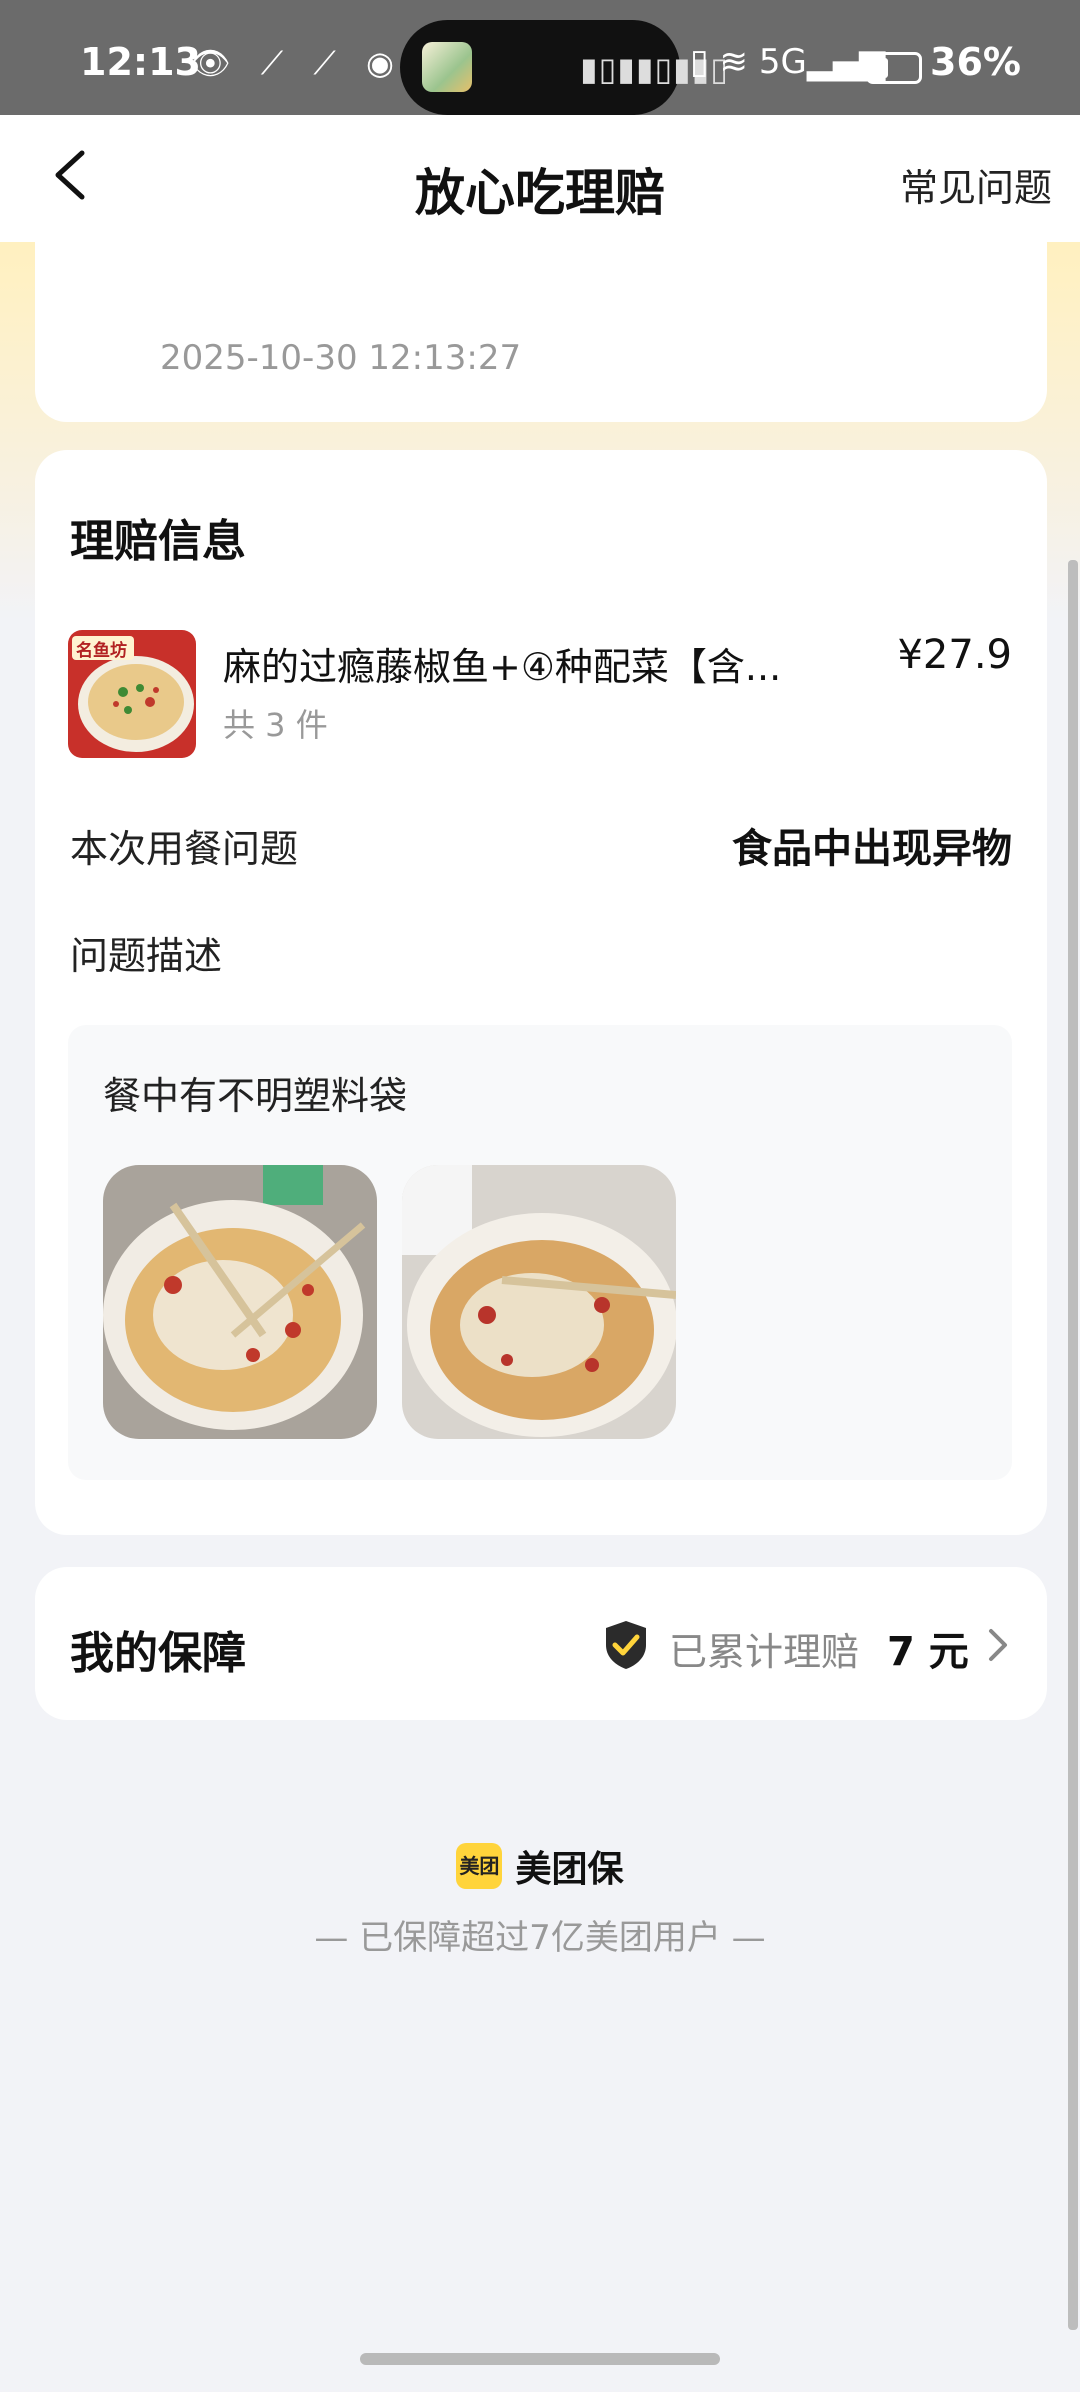 Image resolution: width=1080 pixels, height=2392 pixels. What do you see at coordinates (341, 358) in the screenshot?
I see `status-timestamp: 2025-10-30 12:13:27` at bounding box center [341, 358].